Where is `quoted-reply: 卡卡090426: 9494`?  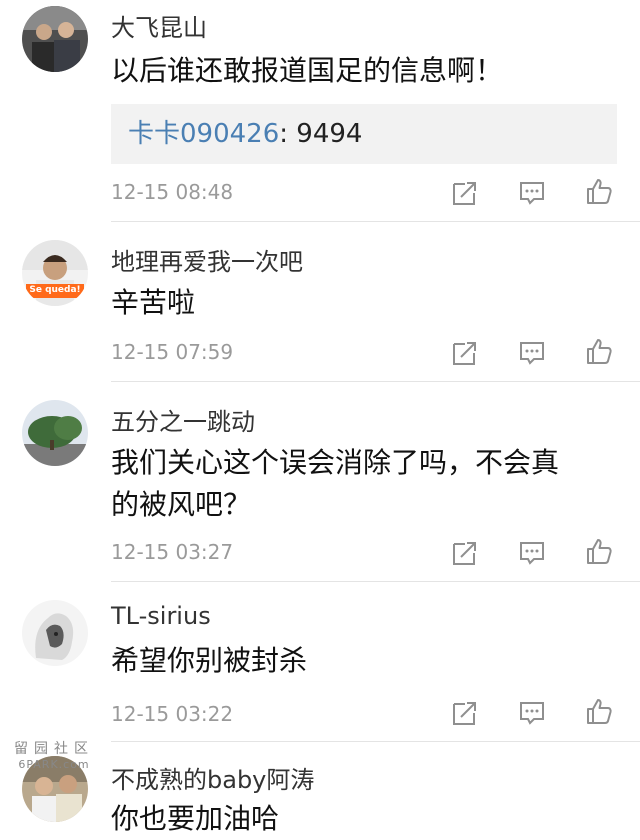 quoted-reply: 卡卡090426: 9494 is located at coordinates (364, 134).